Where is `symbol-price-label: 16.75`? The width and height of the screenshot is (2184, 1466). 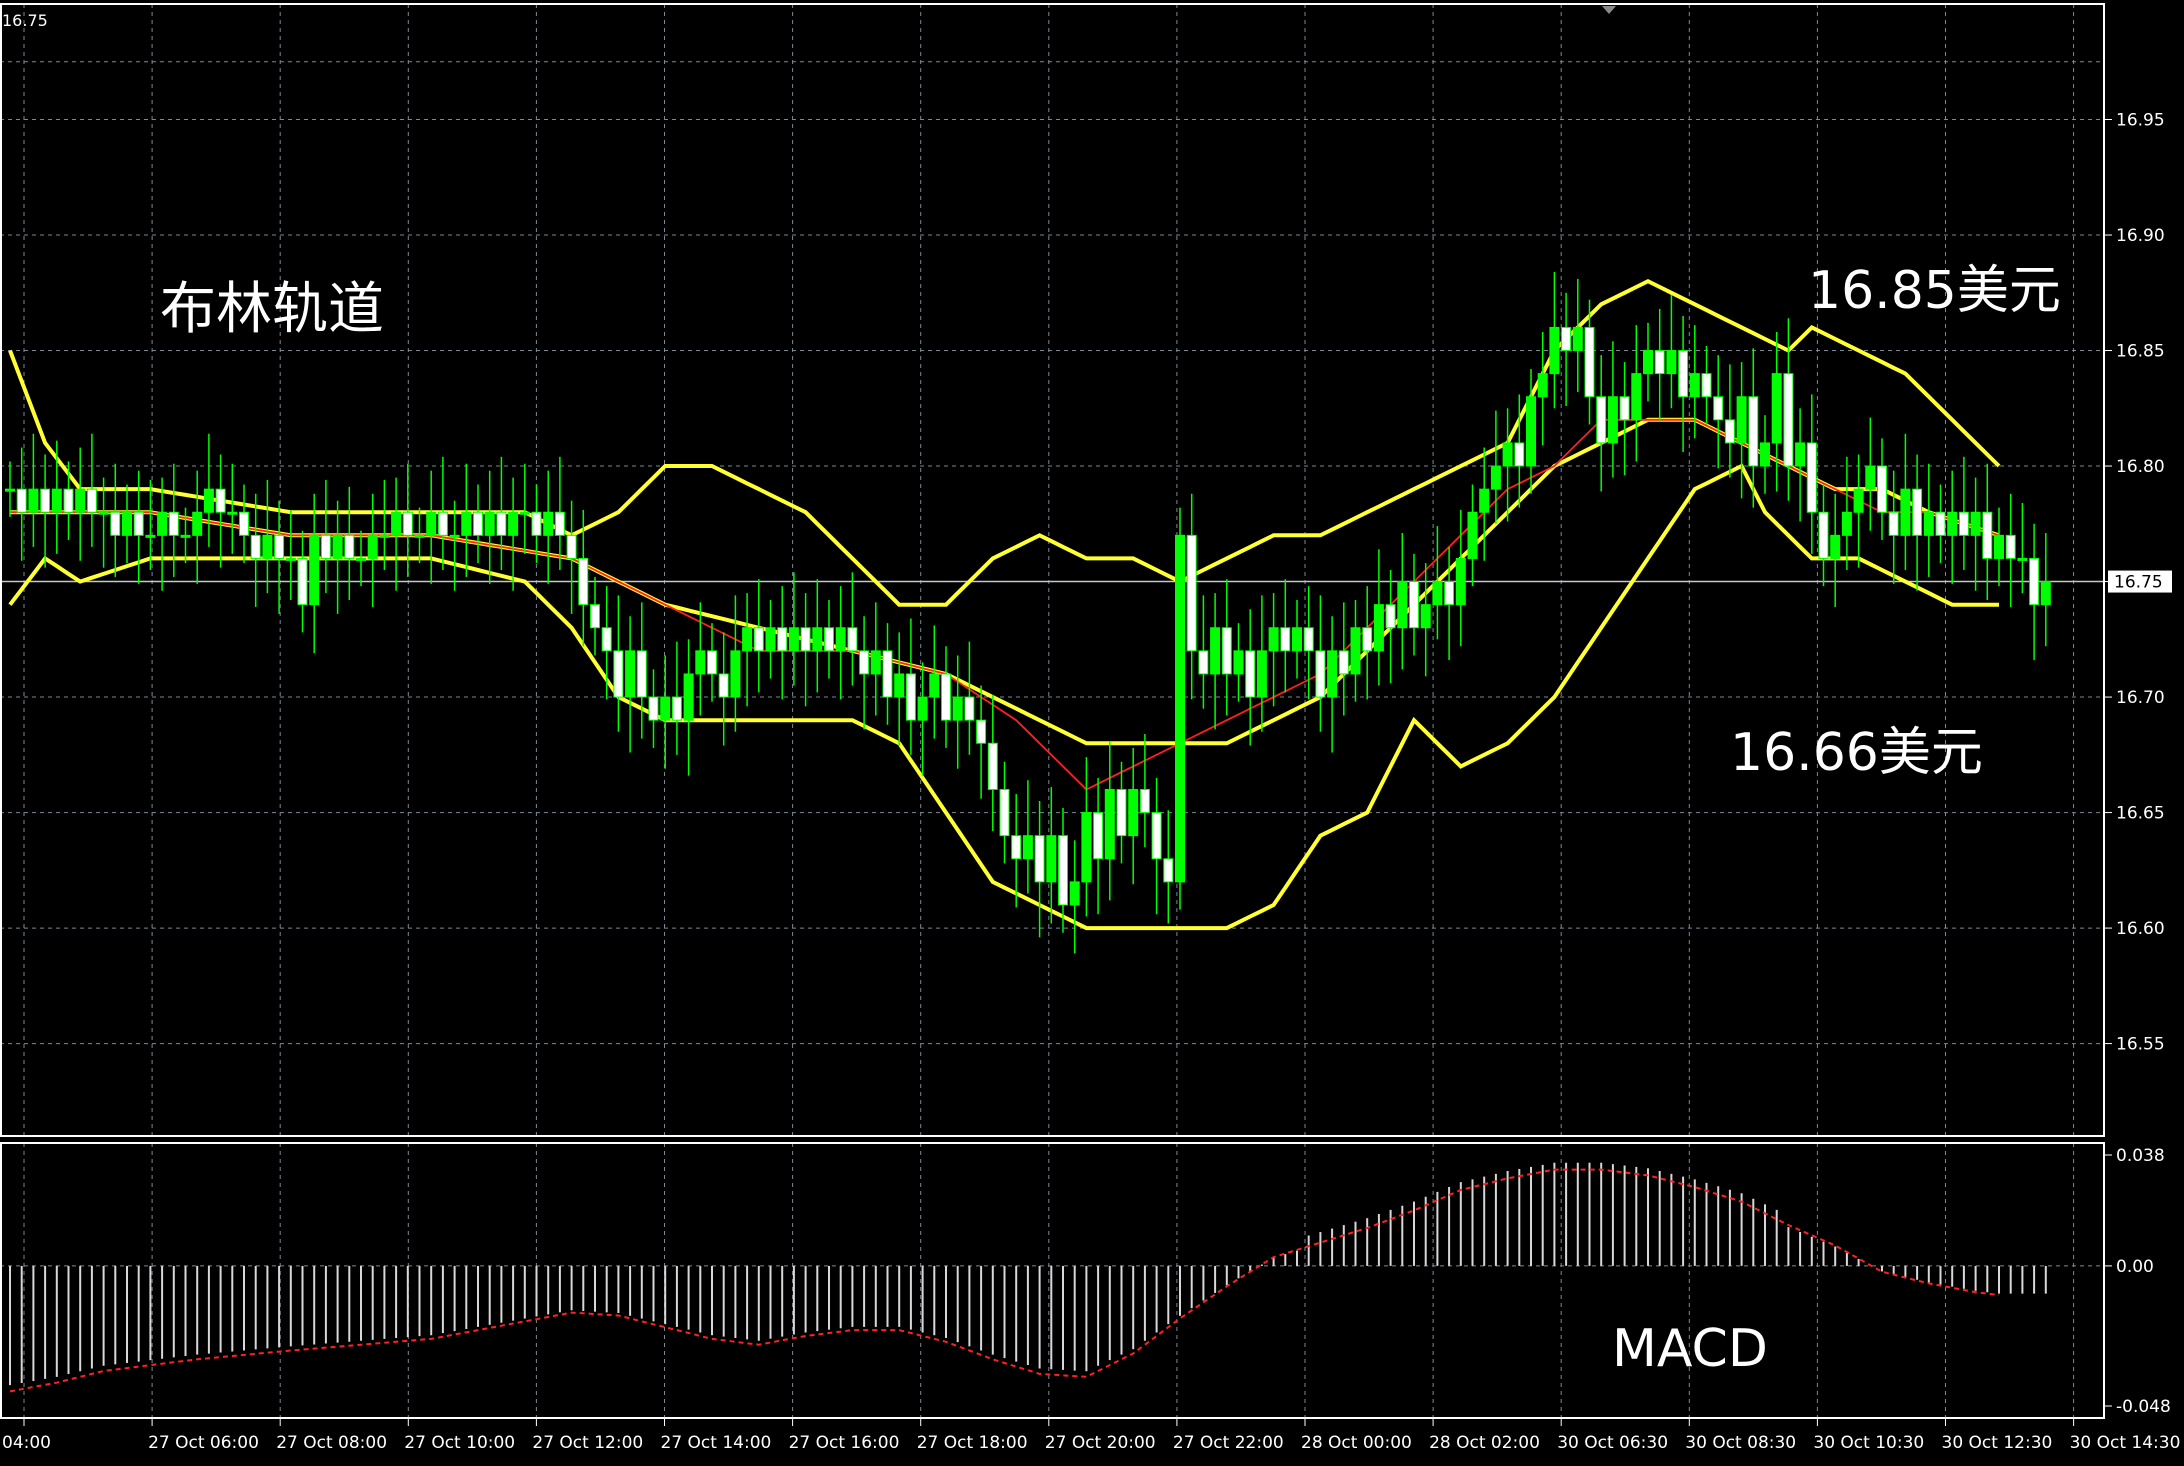
symbol-price-label: 16.75 is located at coordinates (25, 20).